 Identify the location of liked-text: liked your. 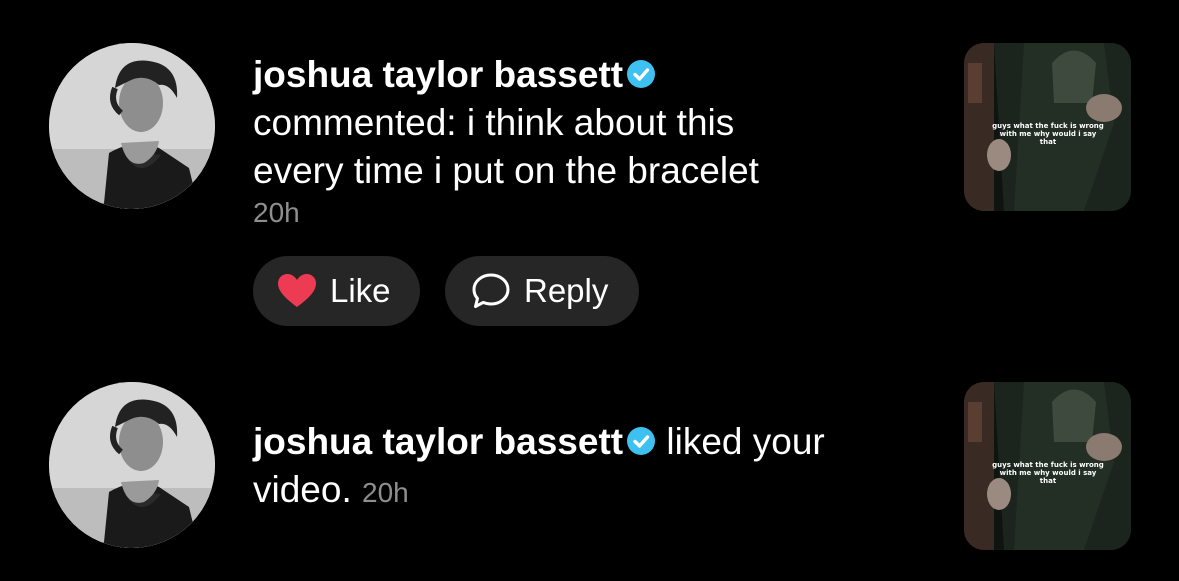
(740, 441).